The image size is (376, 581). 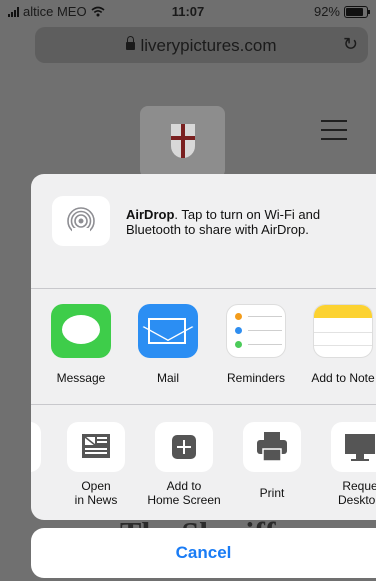 I want to click on action-open-in-news: Open in News, so click(x=96, y=464).